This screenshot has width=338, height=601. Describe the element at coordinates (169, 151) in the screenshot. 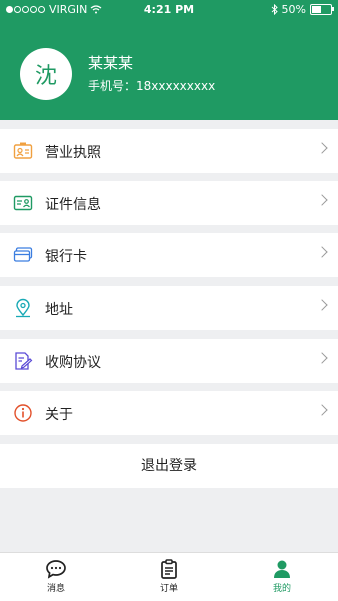

I see `menu-item-business-license: 营业执照` at that location.